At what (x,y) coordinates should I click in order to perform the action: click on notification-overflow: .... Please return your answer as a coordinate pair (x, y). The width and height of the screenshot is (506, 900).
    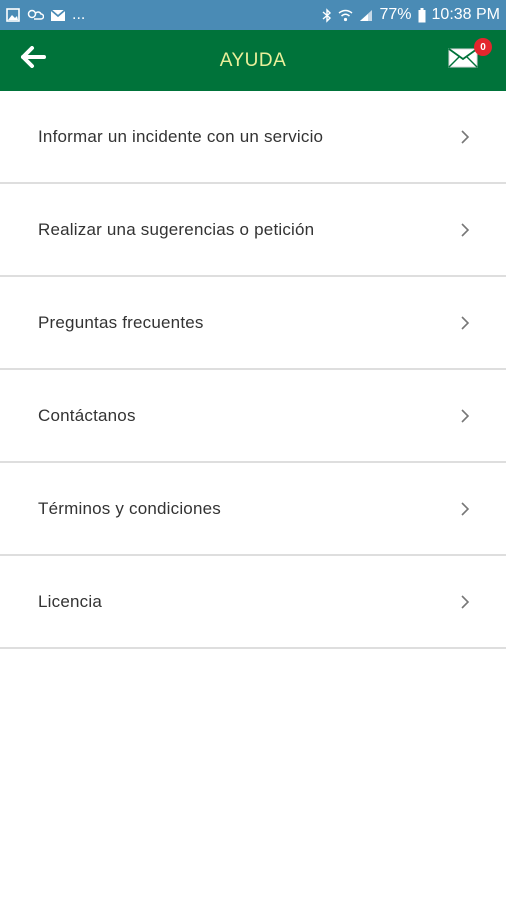
    Looking at the image, I should click on (79, 14).